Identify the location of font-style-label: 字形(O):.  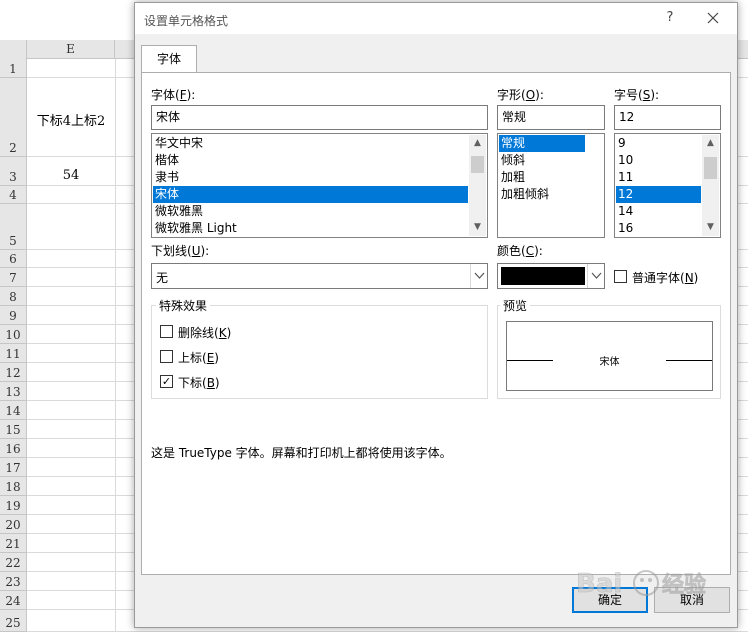
(520, 95).